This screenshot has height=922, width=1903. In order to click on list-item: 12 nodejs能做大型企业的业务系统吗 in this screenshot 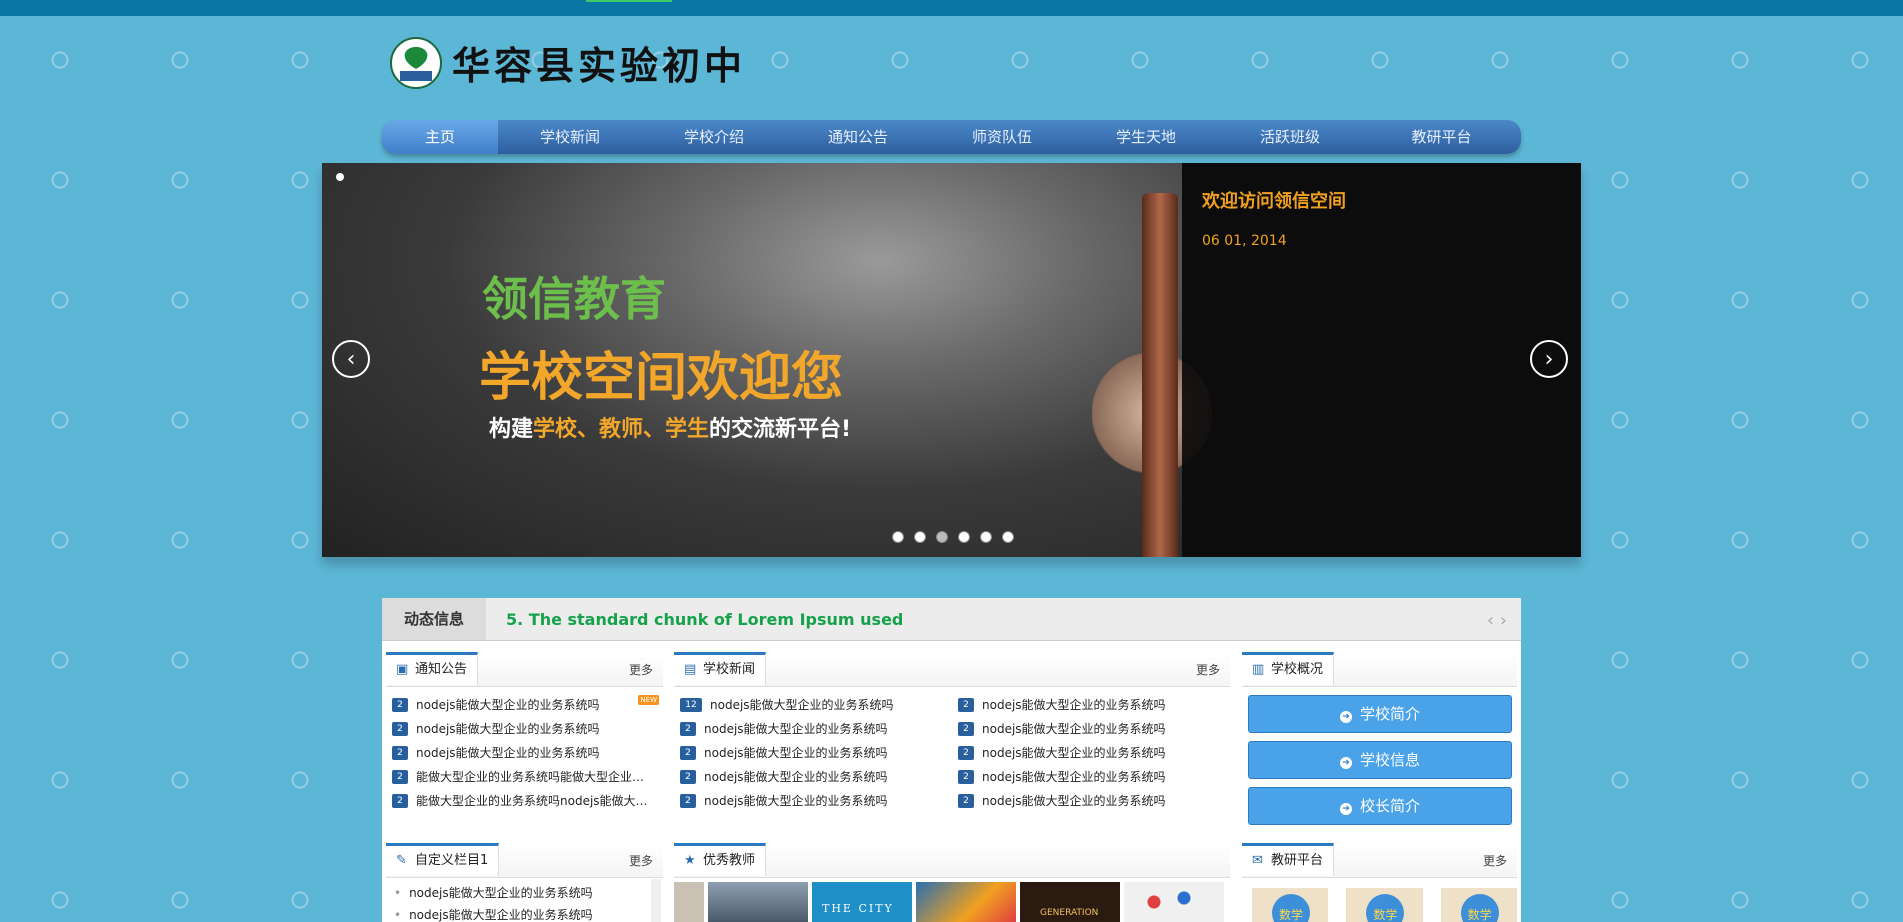, I will do `click(816, 705)`.